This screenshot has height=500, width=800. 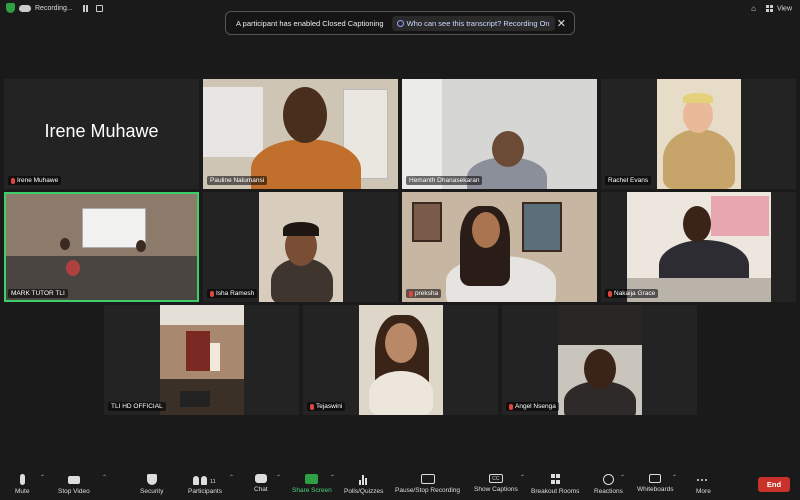 What do you see at coordinates (326, 406) in the screenshot?
I see `participant-name-label: Tejaswini` at bounding box center [326, 406].